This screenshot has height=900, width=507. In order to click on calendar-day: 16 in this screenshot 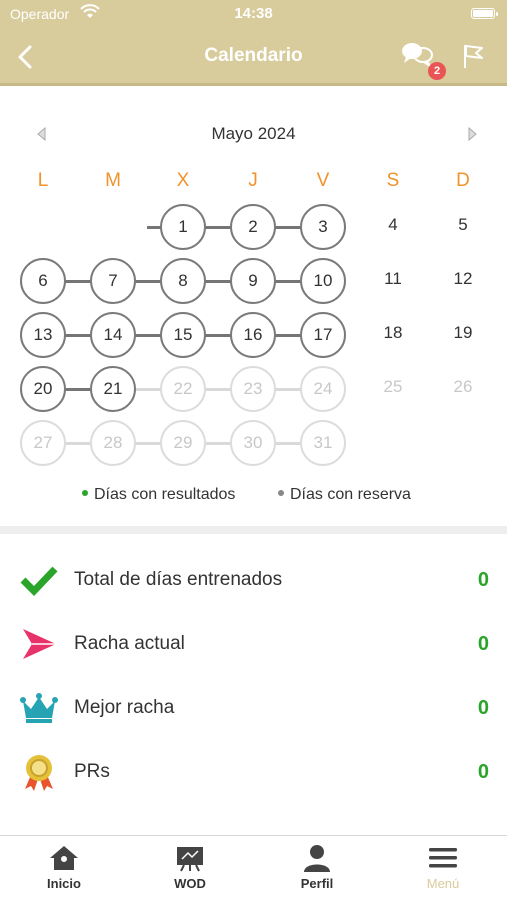, I will do `click(253, 335)`.